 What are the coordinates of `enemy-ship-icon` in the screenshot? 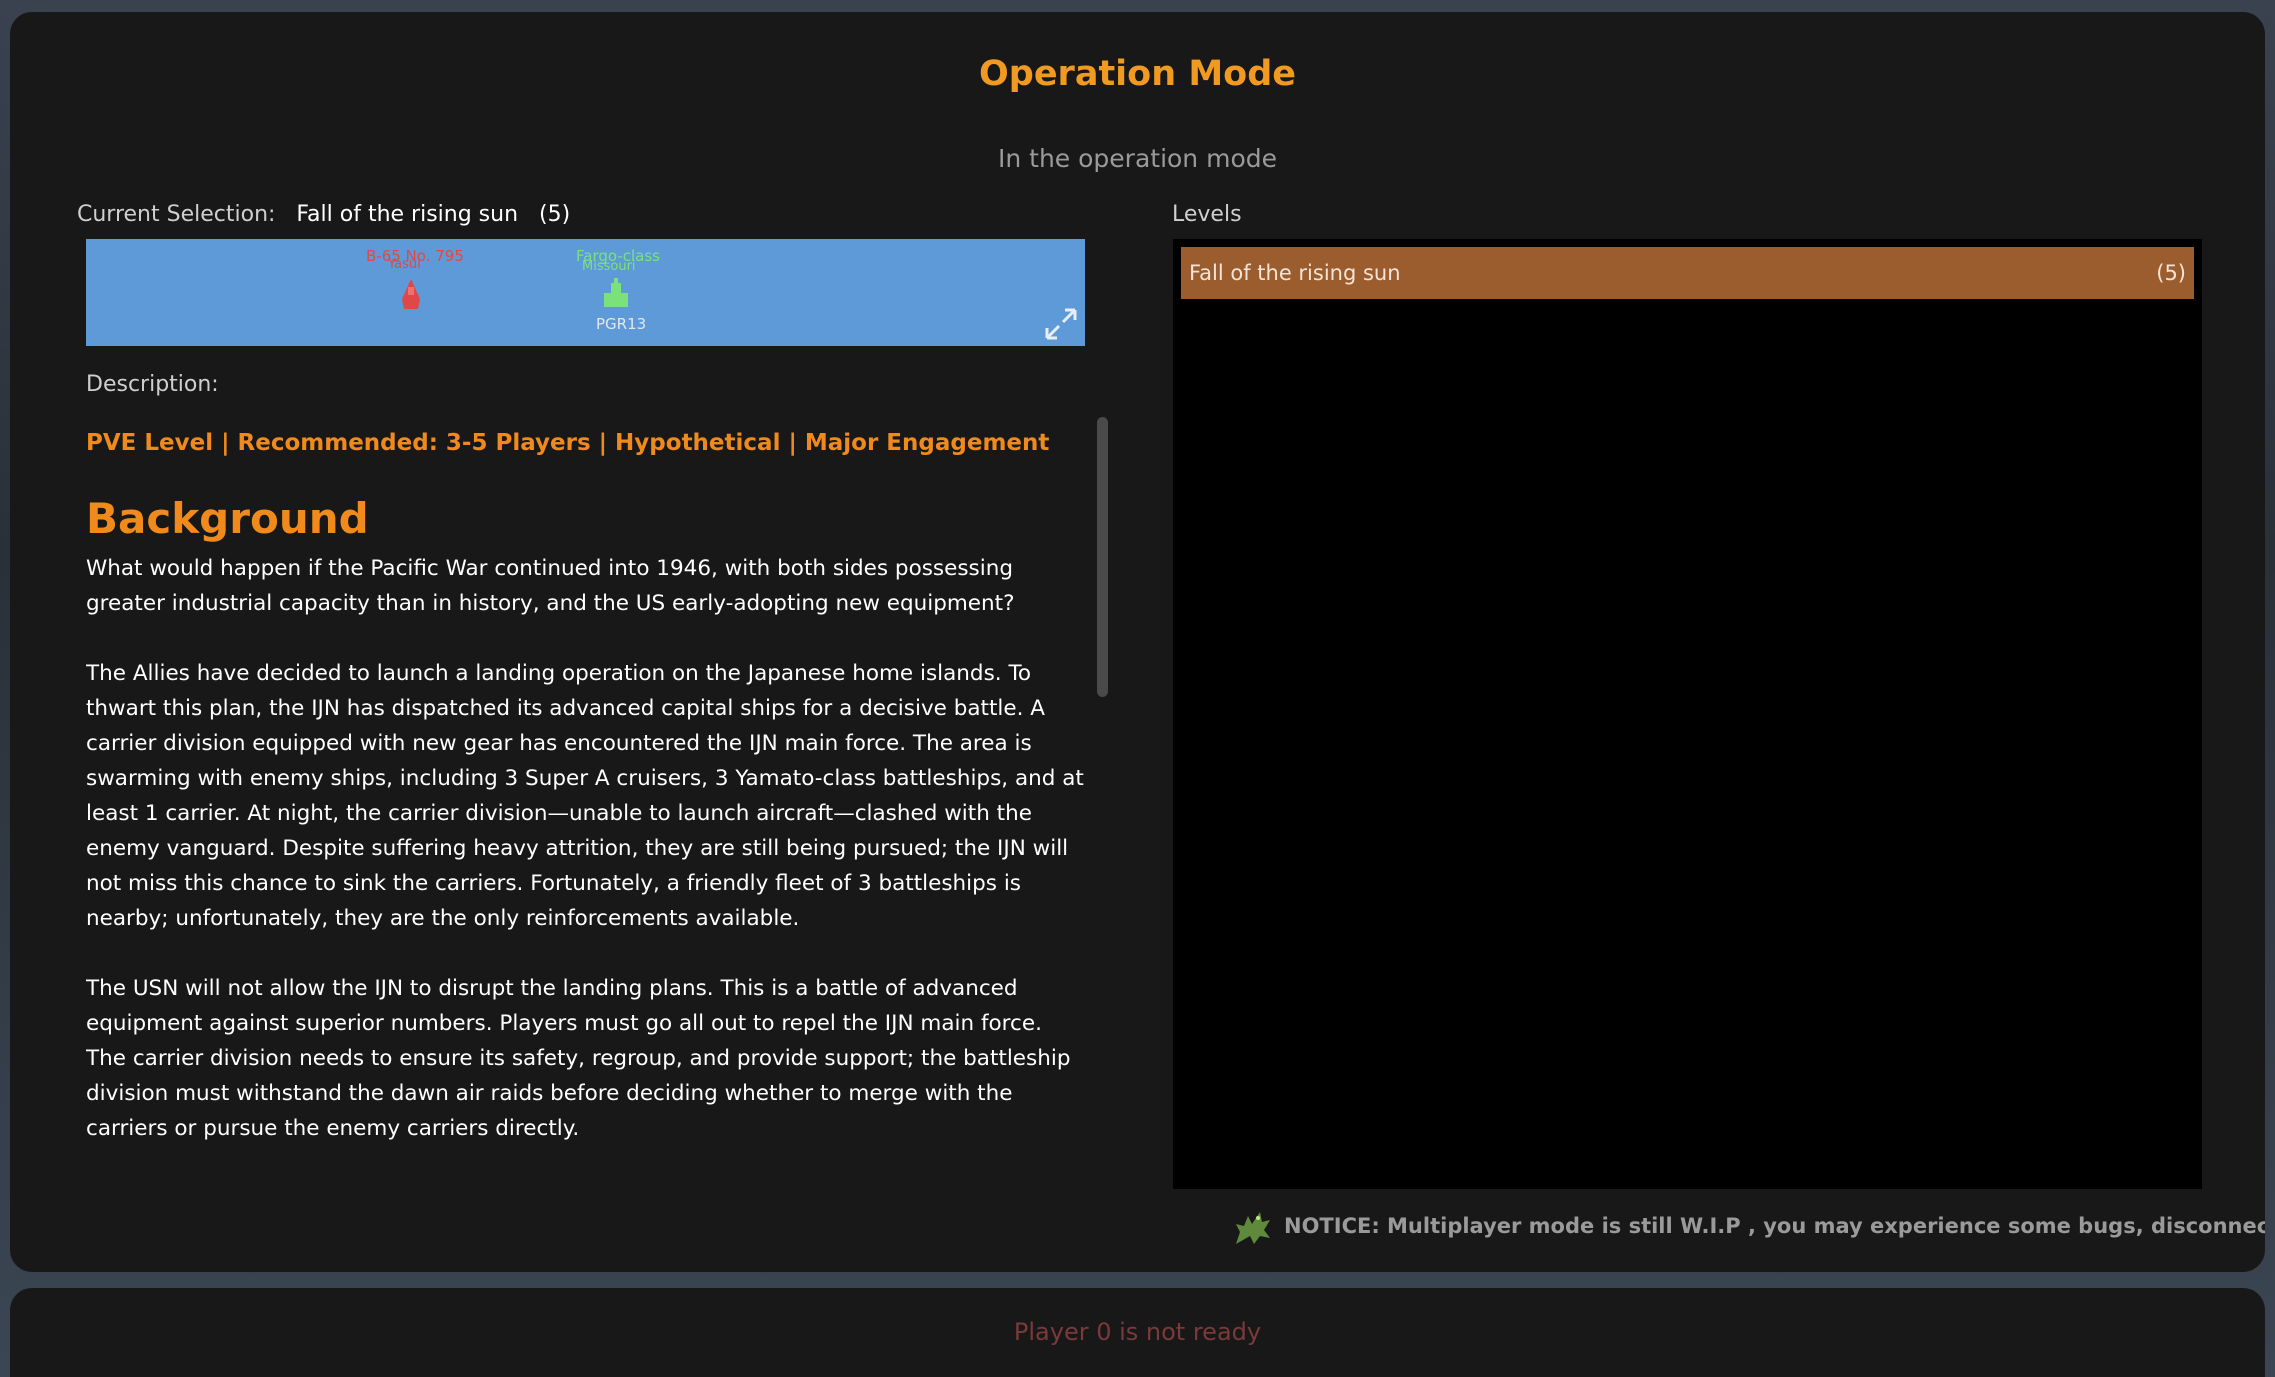 It's located at (411, 294).